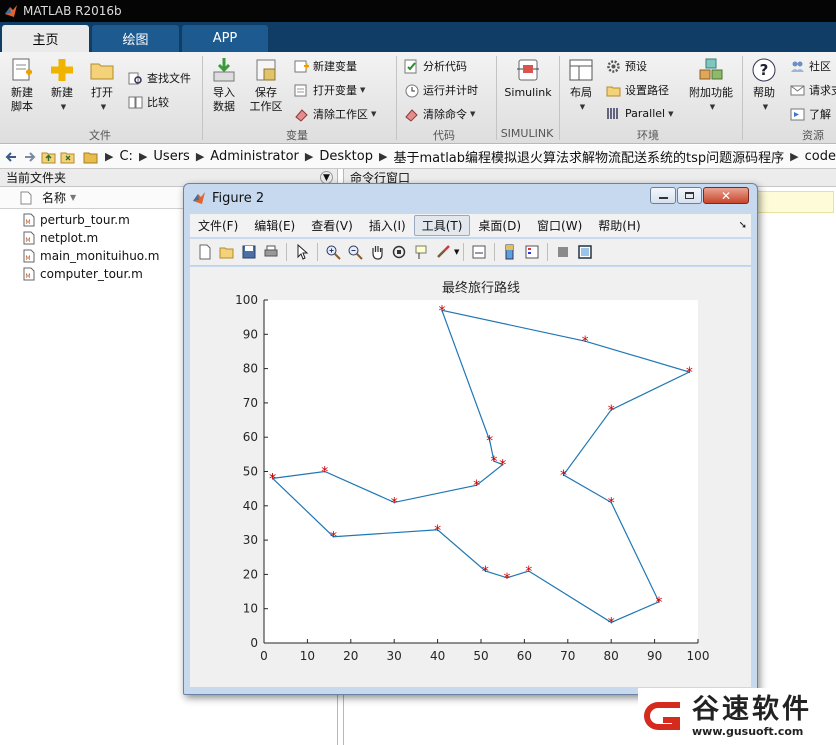  I want to click on file-name: perturb_tour.m, so click(85, 220).